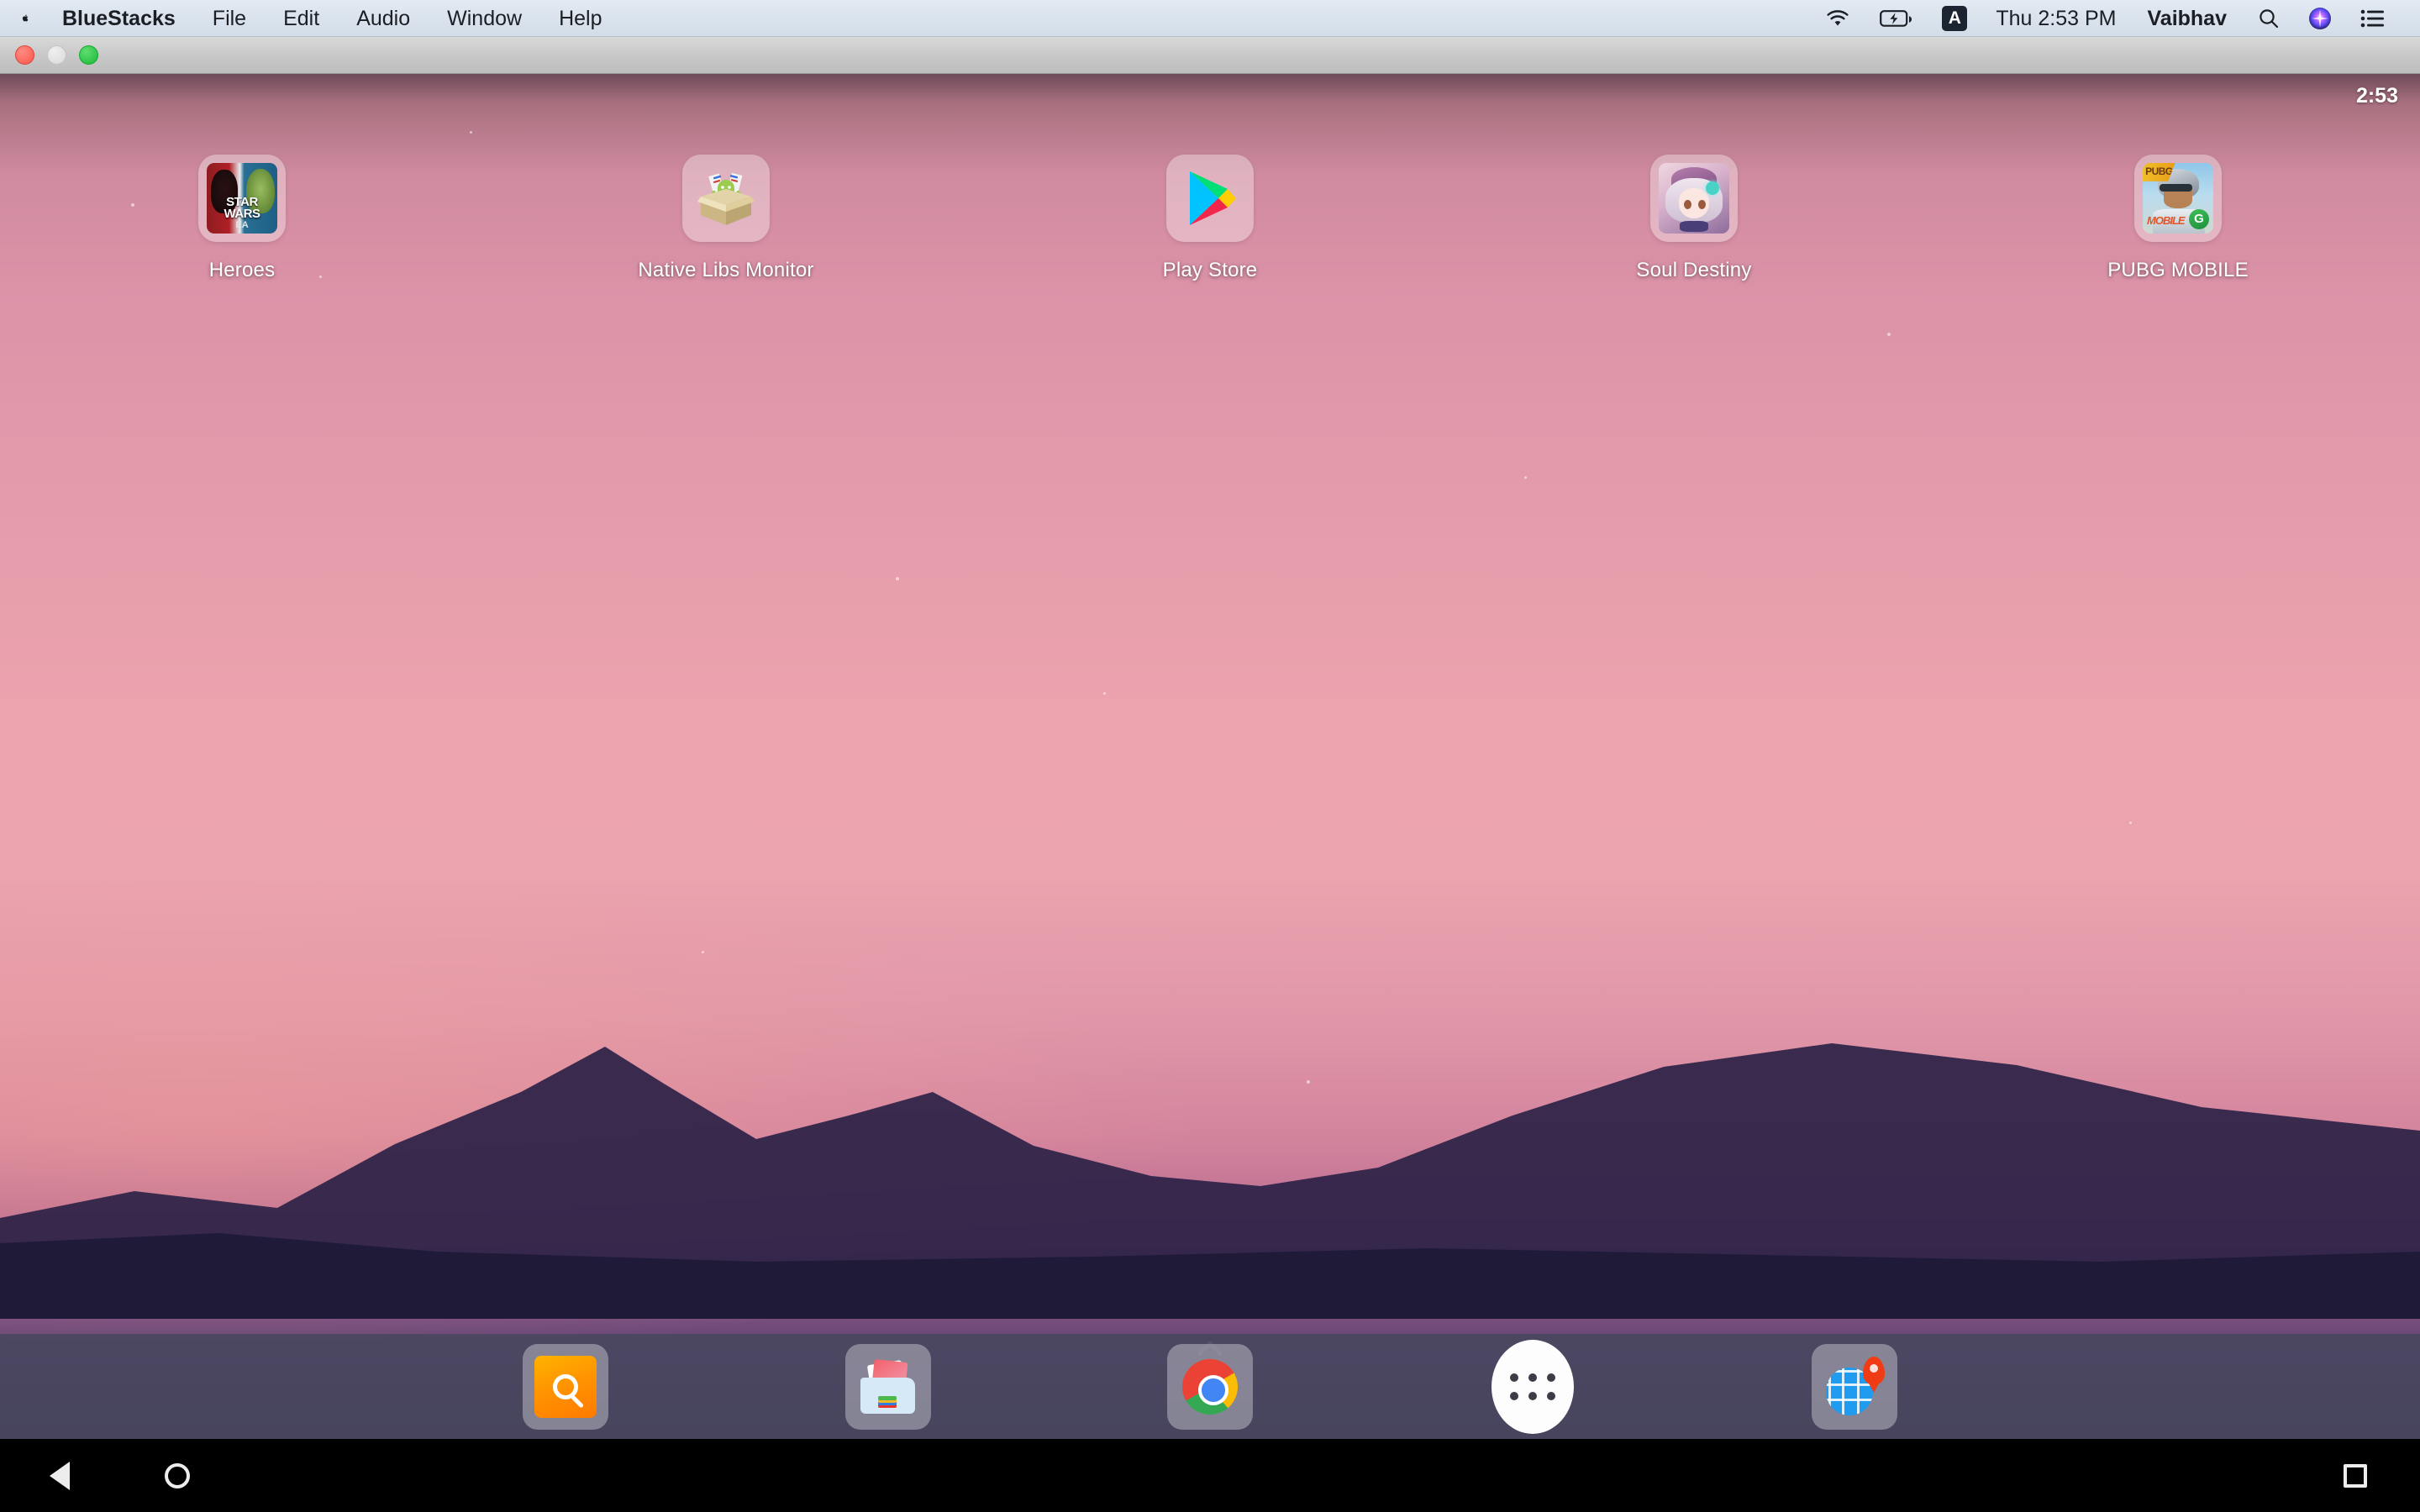 The width and height of the screenshot is (2420, 1512). I want to click on chrome-ring-glyph, so click(1210, 1386).